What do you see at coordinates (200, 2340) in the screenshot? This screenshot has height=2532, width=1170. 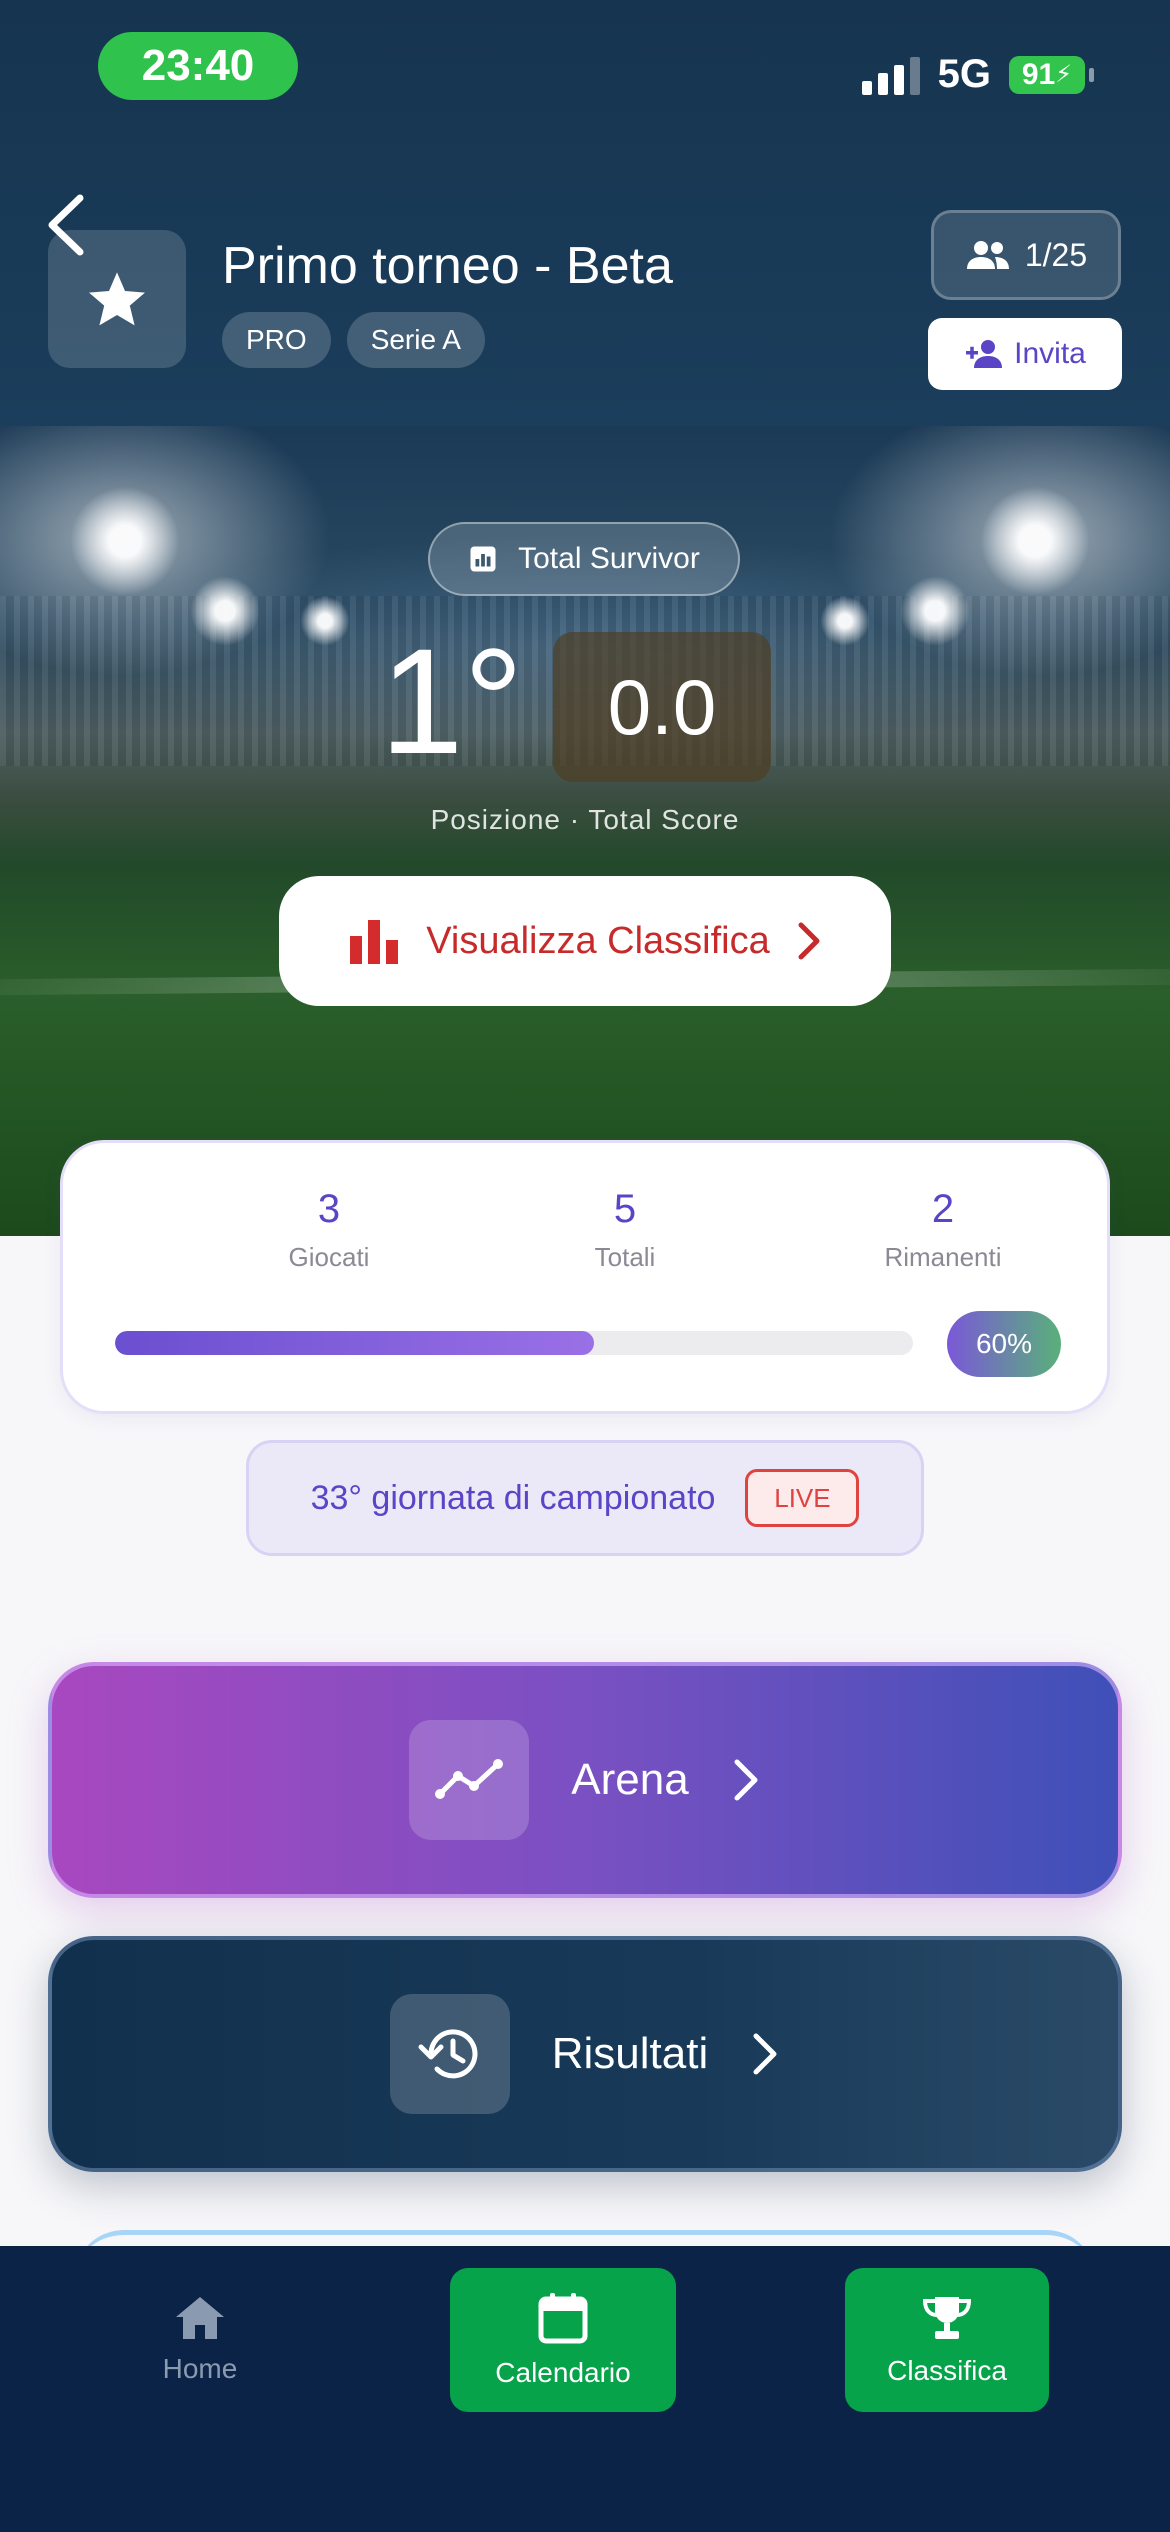 I see `nav-home: Home` at bounding box center [200, 2340].